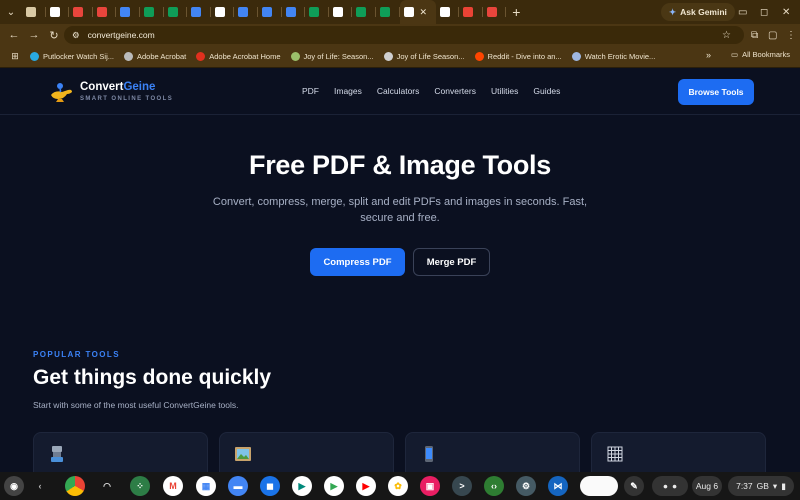  What do you see at coordinates (599, 486) in the screenshot?
I see `pinned-app-icon` at bounding box center [599, 486].